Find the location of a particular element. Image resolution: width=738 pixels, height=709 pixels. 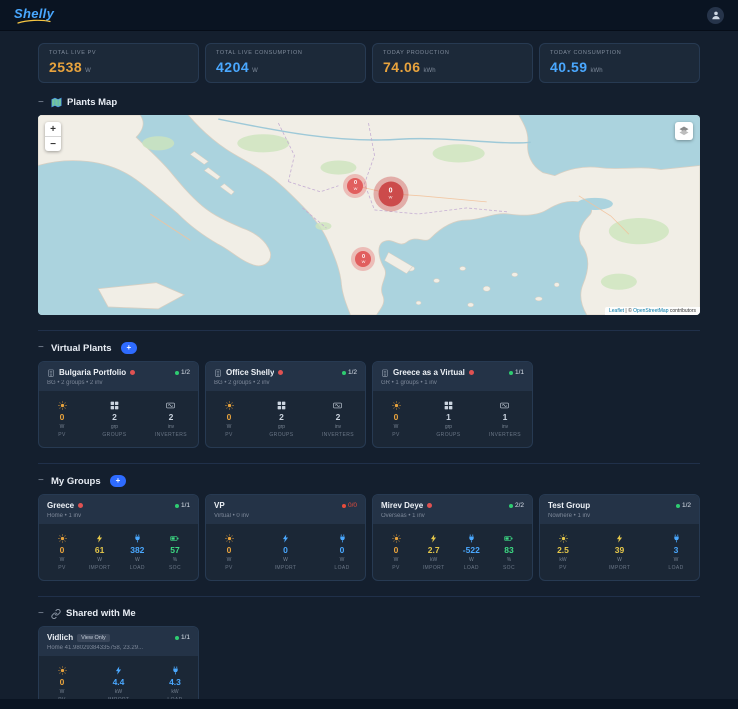

status-text: 1/1 is located at coordinates (519, 372).